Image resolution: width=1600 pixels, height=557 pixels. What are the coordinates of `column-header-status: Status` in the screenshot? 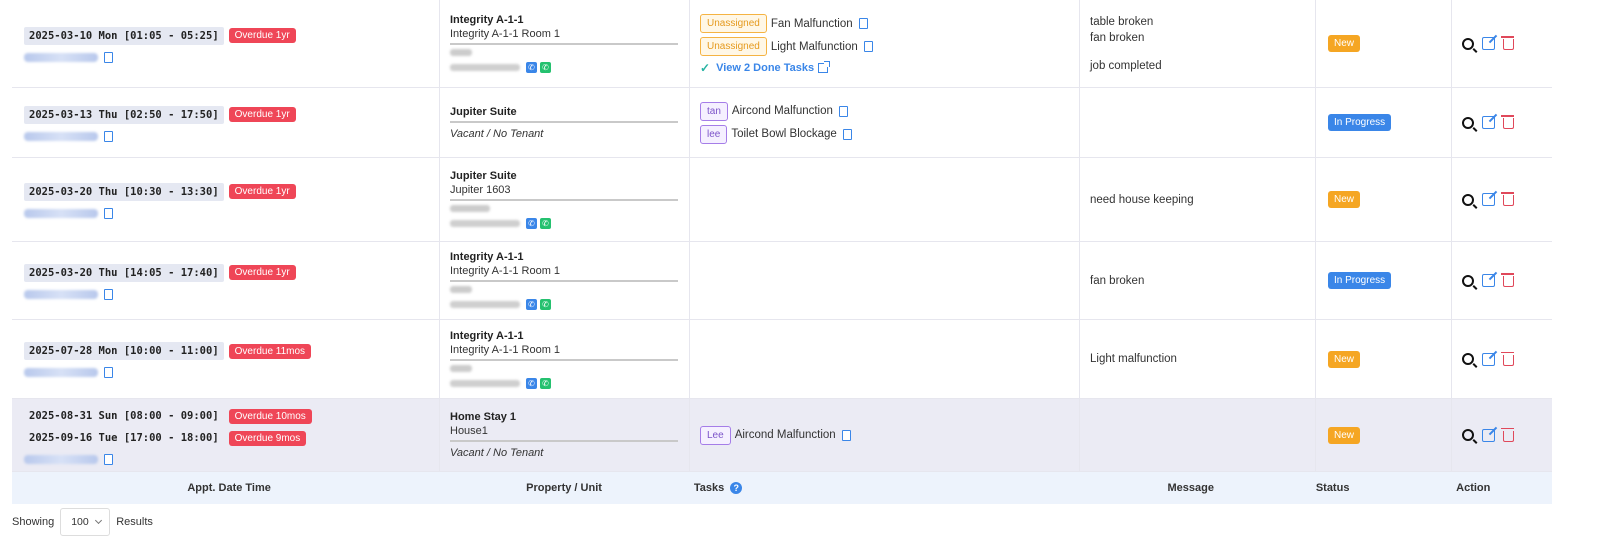 It's located at (1375, 488).